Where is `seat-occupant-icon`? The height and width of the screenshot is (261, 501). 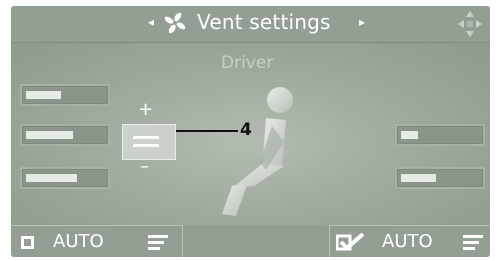
seat-occupant-icon is located at coordinates (257, 151).